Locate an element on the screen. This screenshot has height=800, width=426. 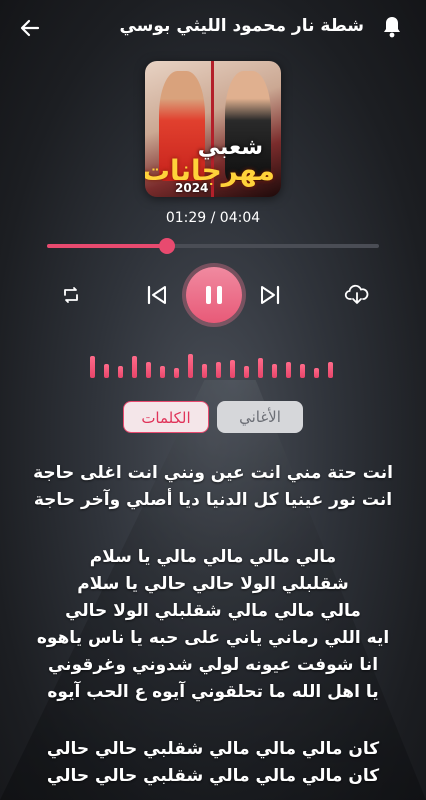
time-display: 01:29 / 04:04 is located at coordinates (213, 218).